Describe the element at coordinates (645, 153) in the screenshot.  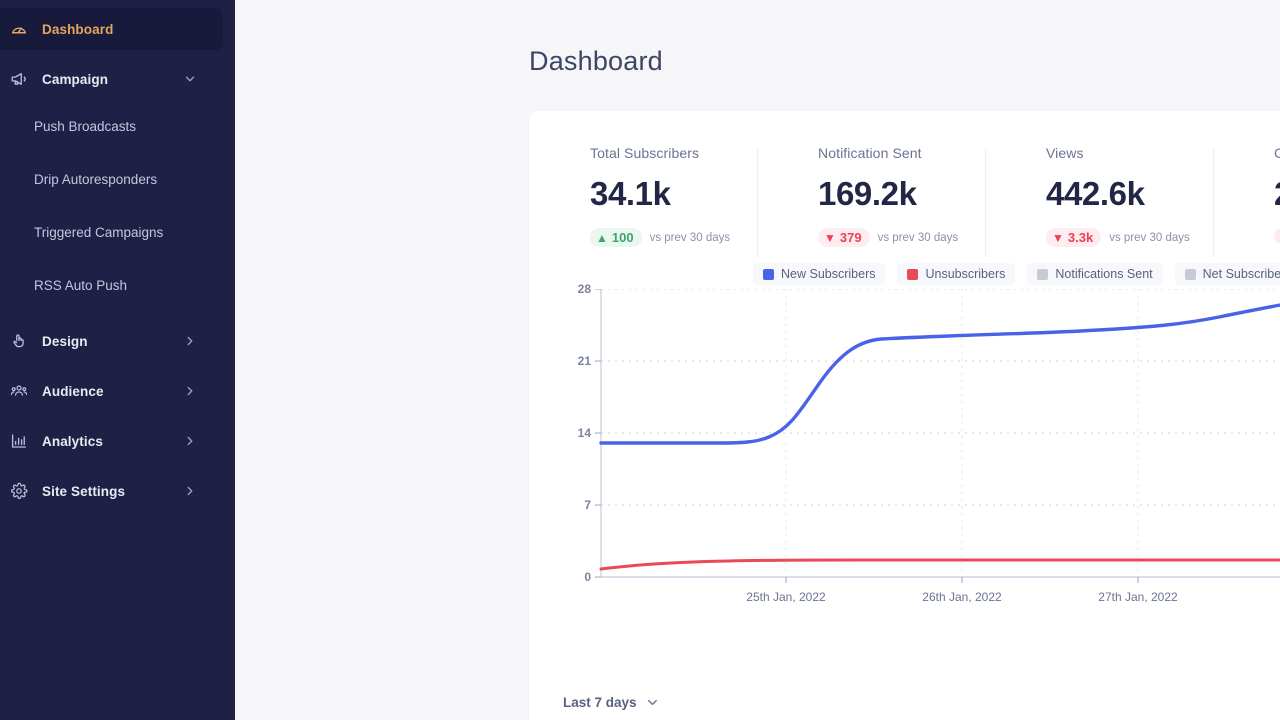
I see `stat-label: Total Subscribers` at that location.